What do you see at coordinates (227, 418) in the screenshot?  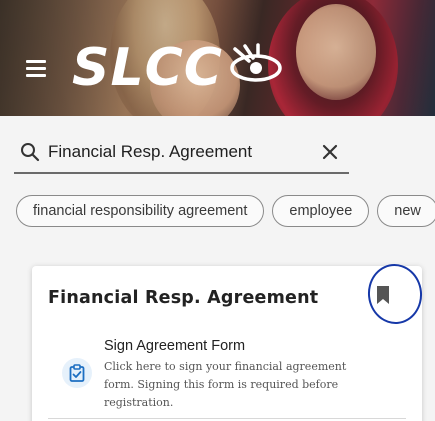 I see `card-divider` at bounding box center [227, 418].